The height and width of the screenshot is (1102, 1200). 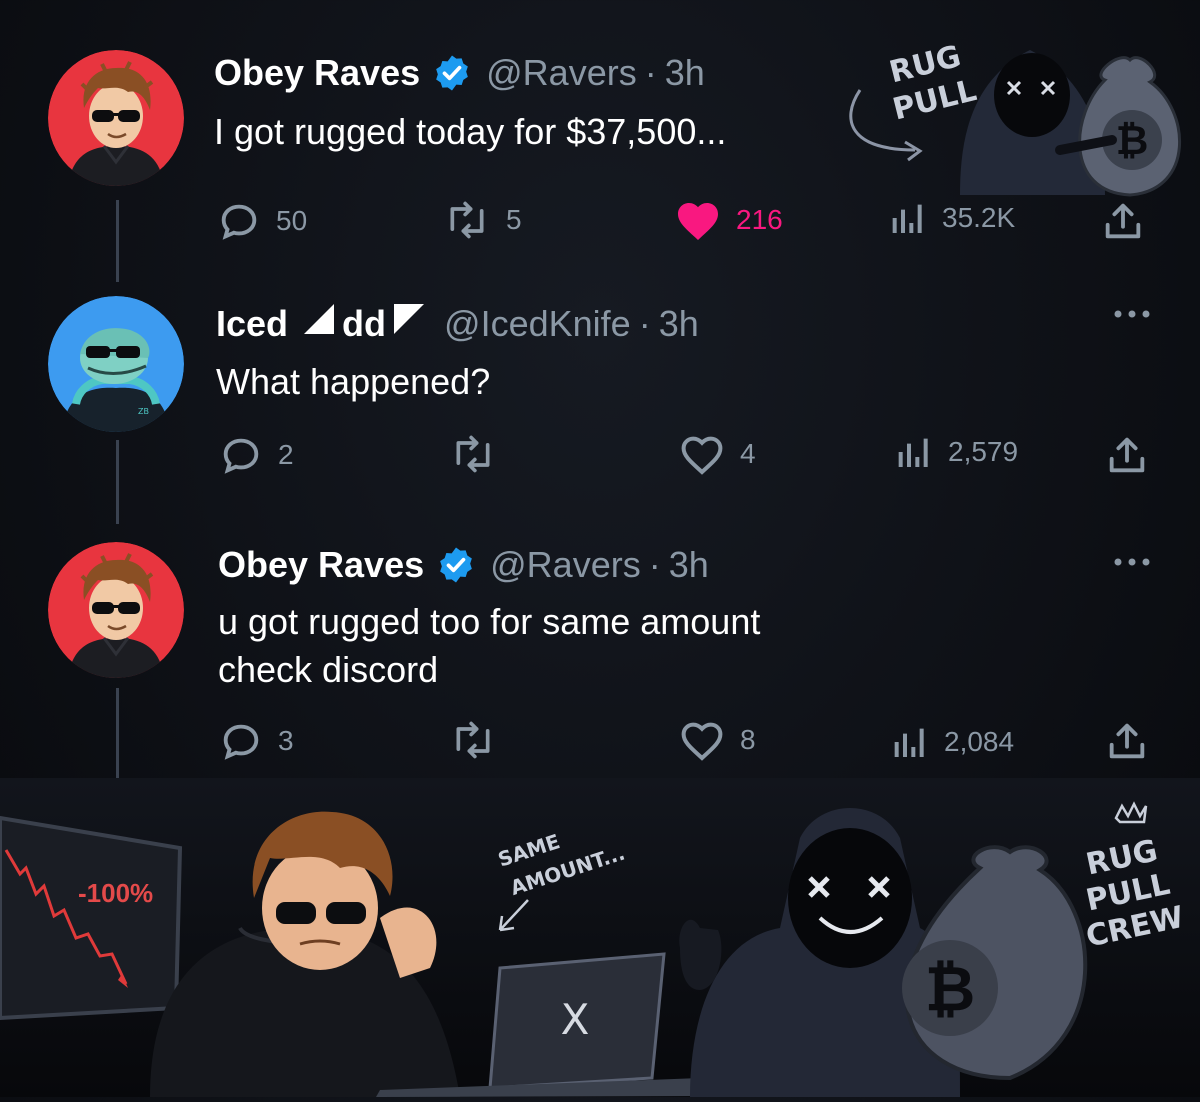 What do you see at coordinates (759, 219) in the screenshot?
I see `like-count: 216` at bounding box center [759, 219].